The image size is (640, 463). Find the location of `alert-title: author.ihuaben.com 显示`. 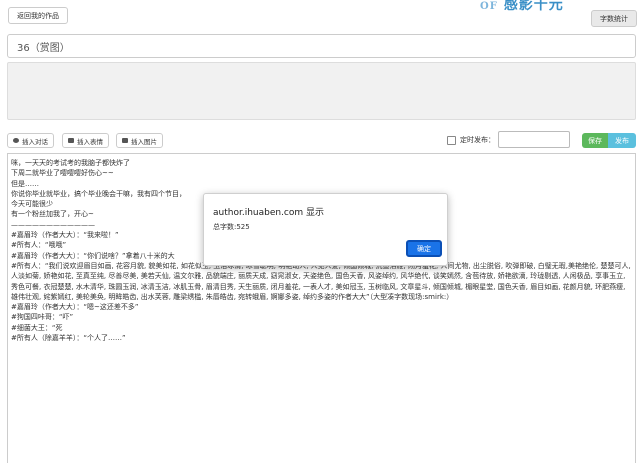

alert-title: author.ihuaben.com 显示 is located at coordinates (269, 213).